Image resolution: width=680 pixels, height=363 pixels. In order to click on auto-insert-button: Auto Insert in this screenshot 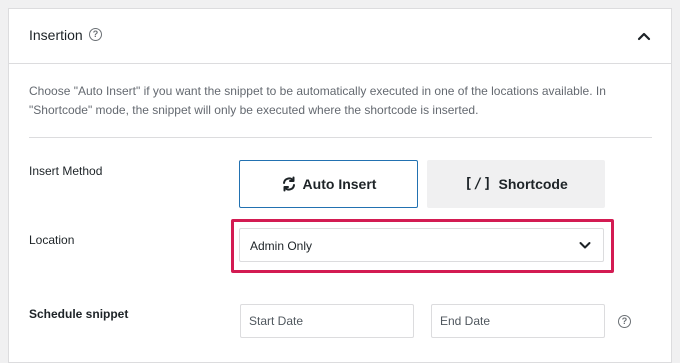, I will do `click(328, 184)`.